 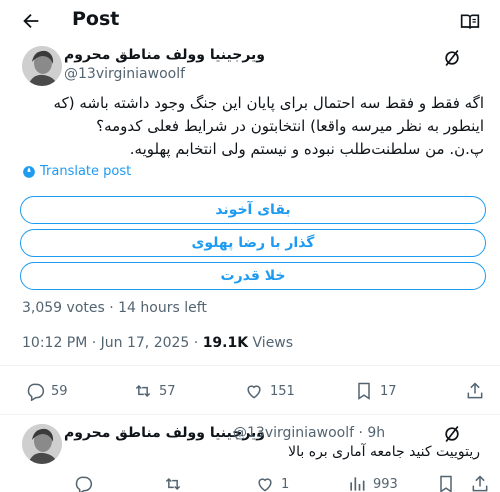 What do you see at coordinates (114, 308) in the screenshot?
I see `poll-meta: 3,059 votes · 14 hours left` at bounding box center [114, 308].